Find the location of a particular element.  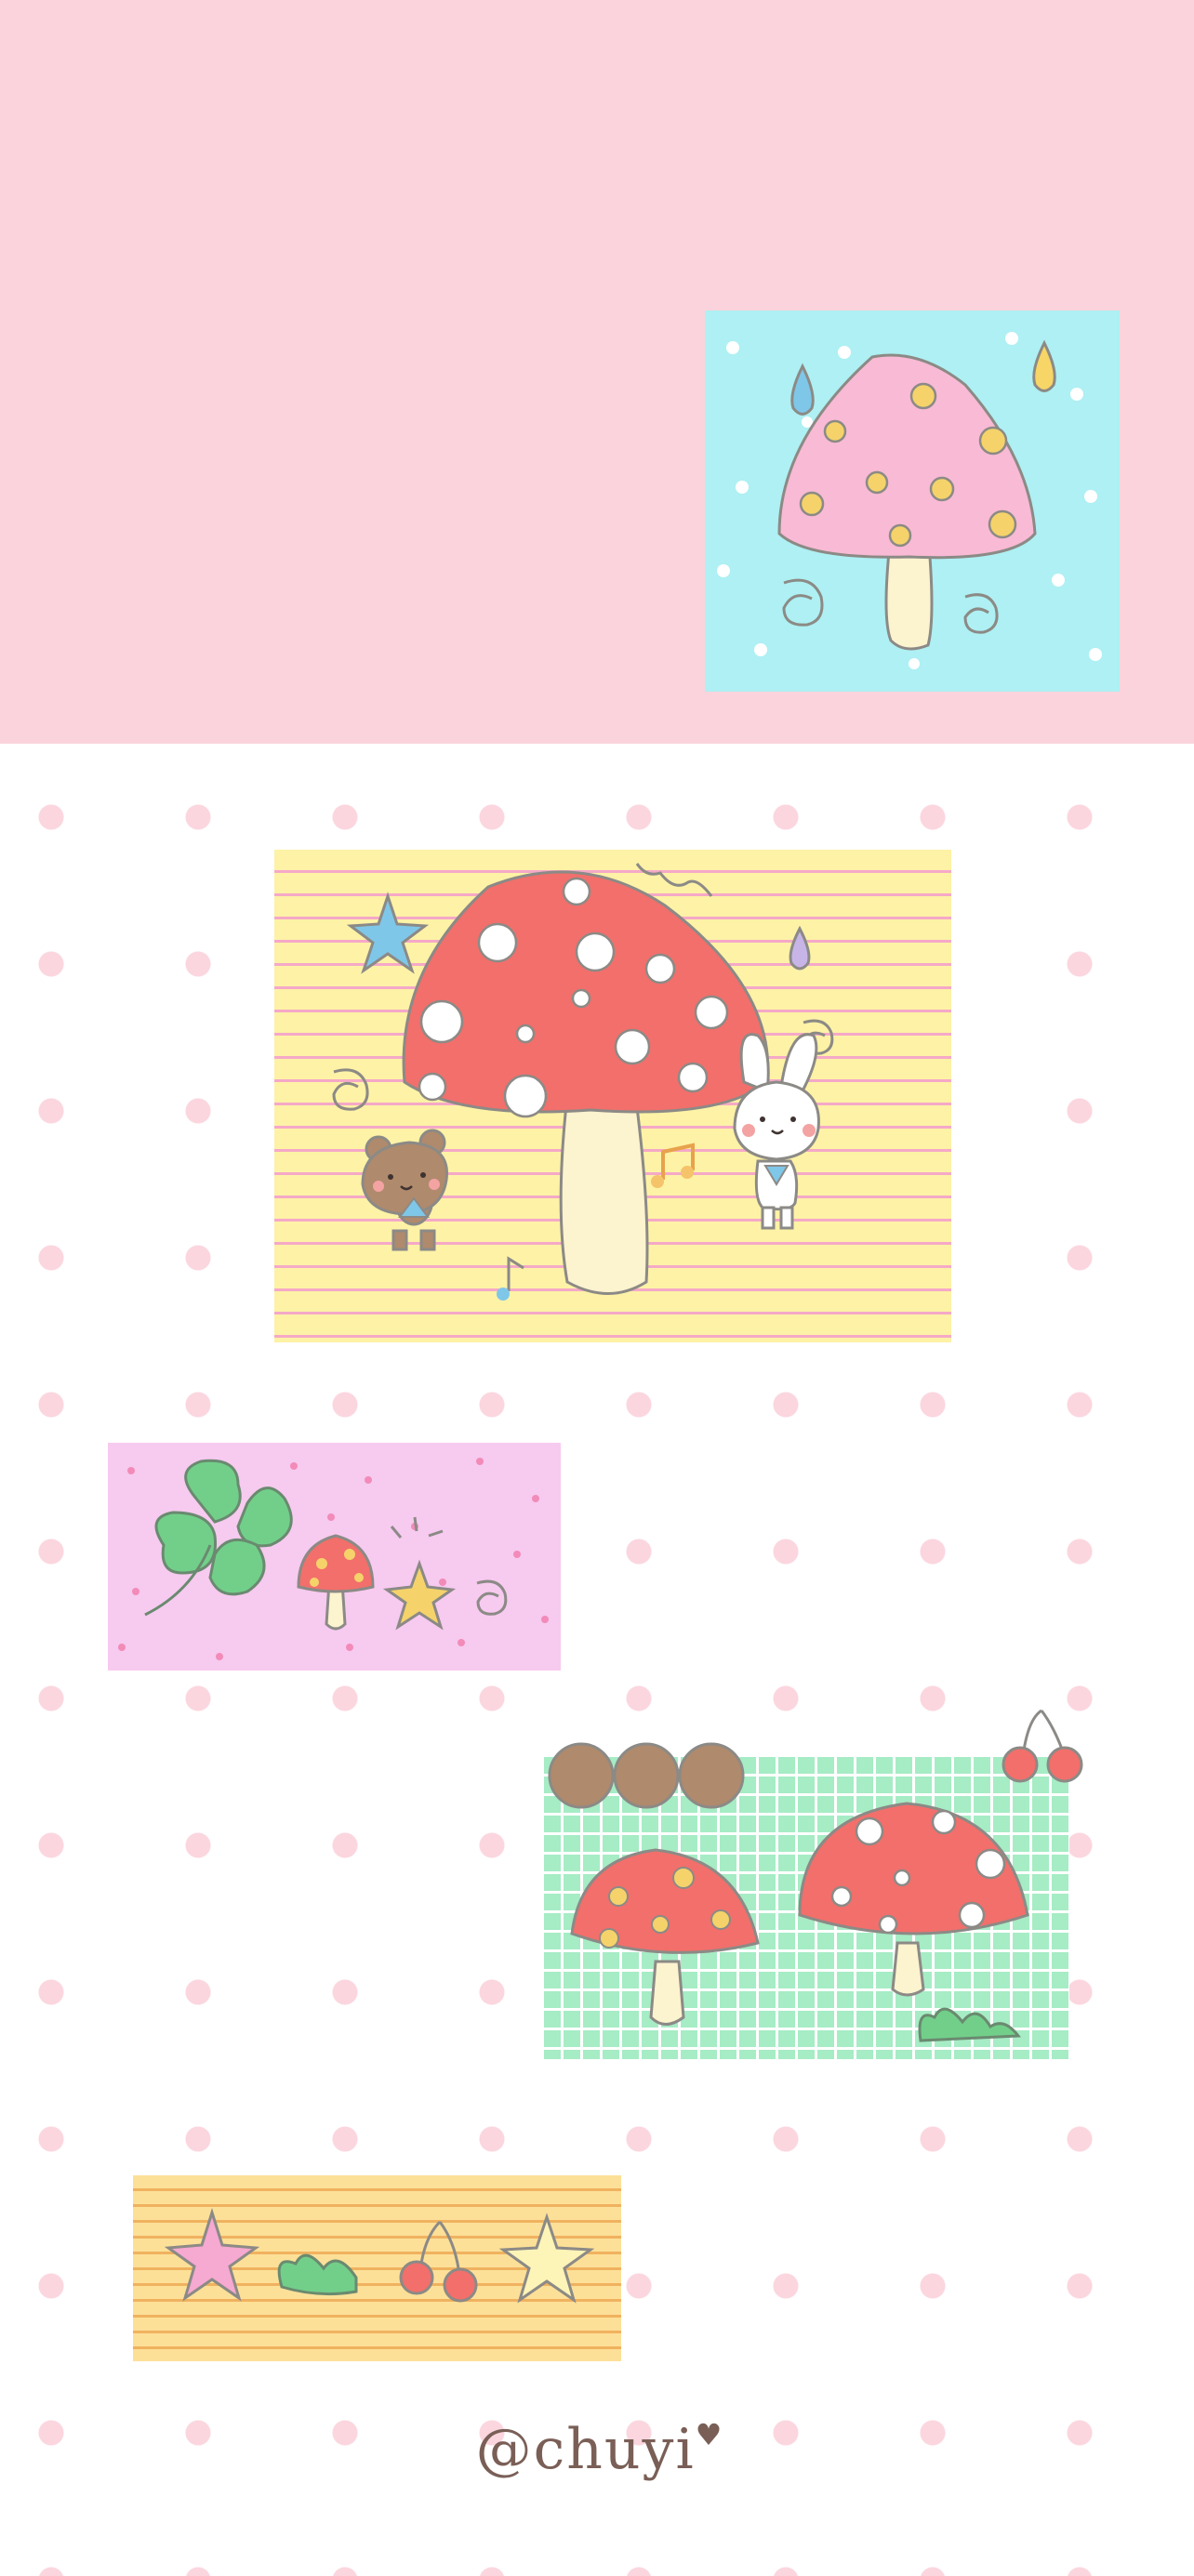

cyan-card-art is located at coordinates (909, 501).